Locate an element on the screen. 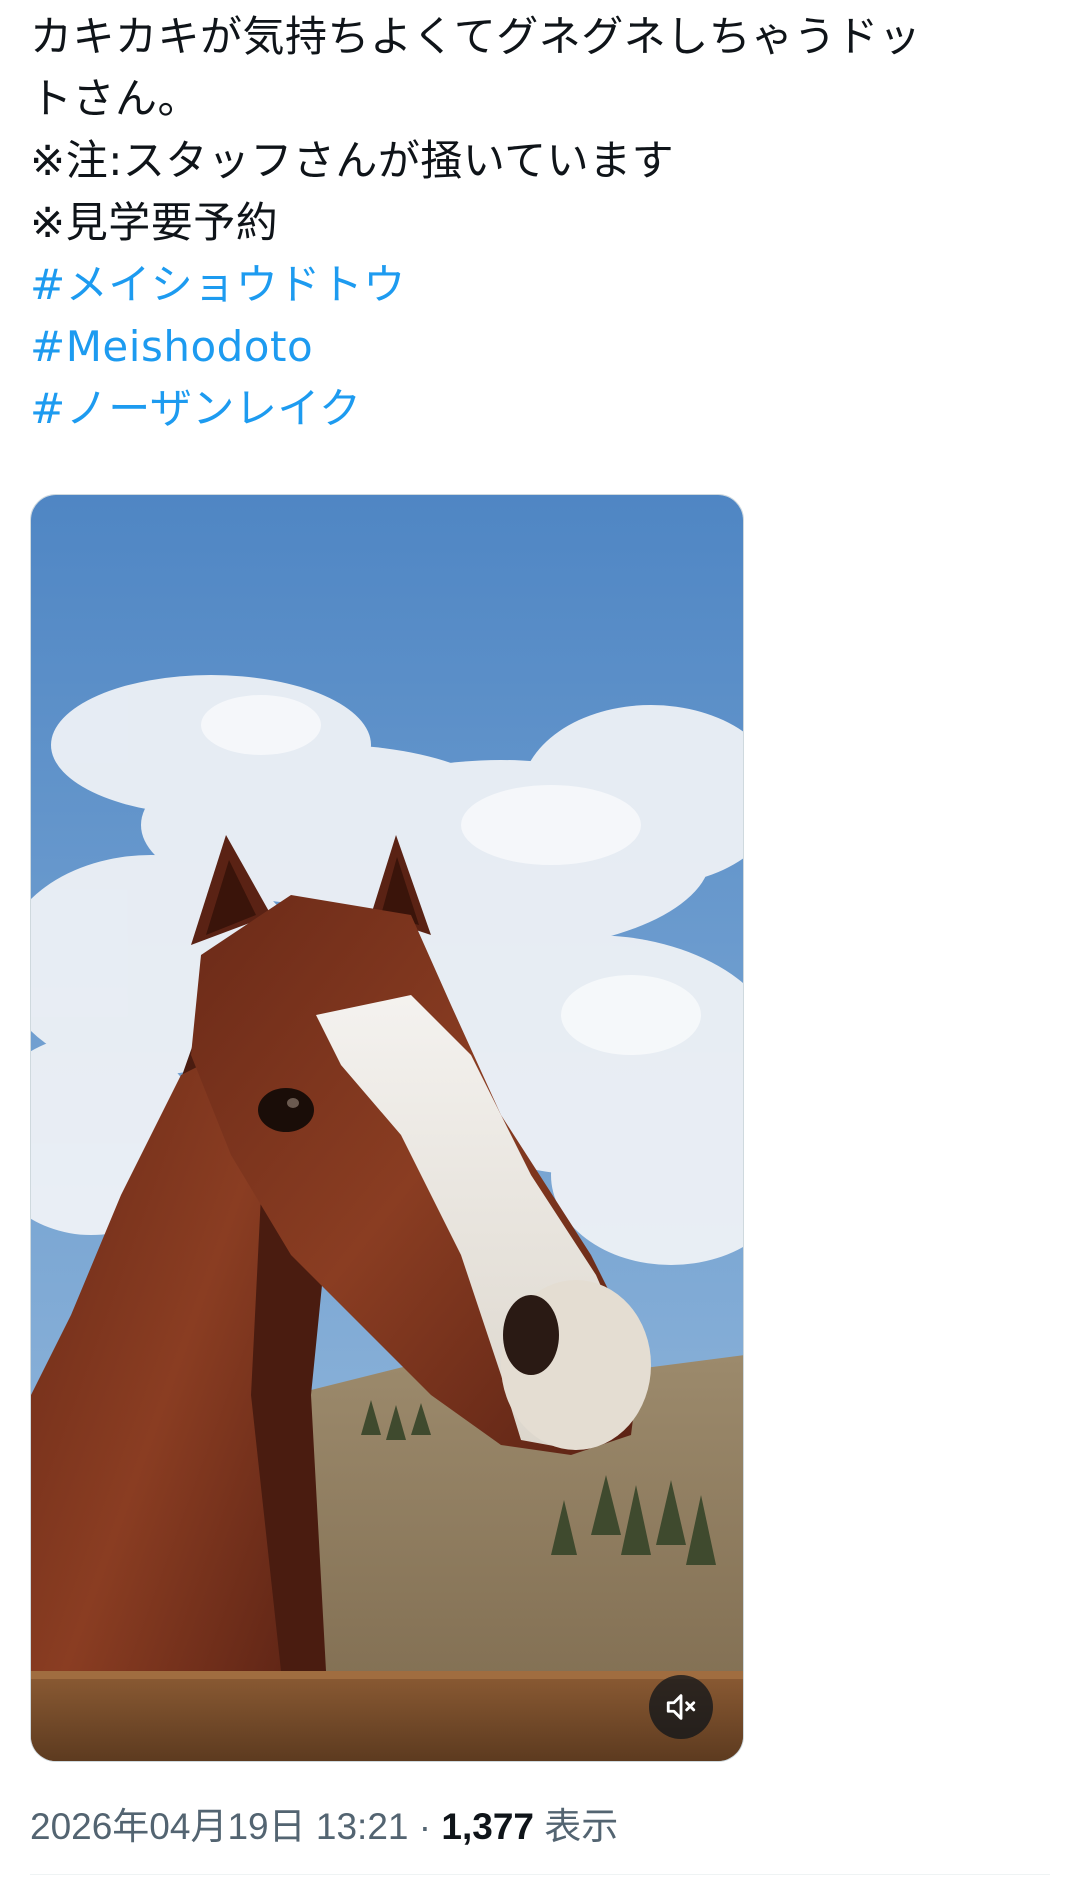 Image resolution: width=1080 pixels, height=1882 pixels. mute-button is located at coordinates (681, 1707).